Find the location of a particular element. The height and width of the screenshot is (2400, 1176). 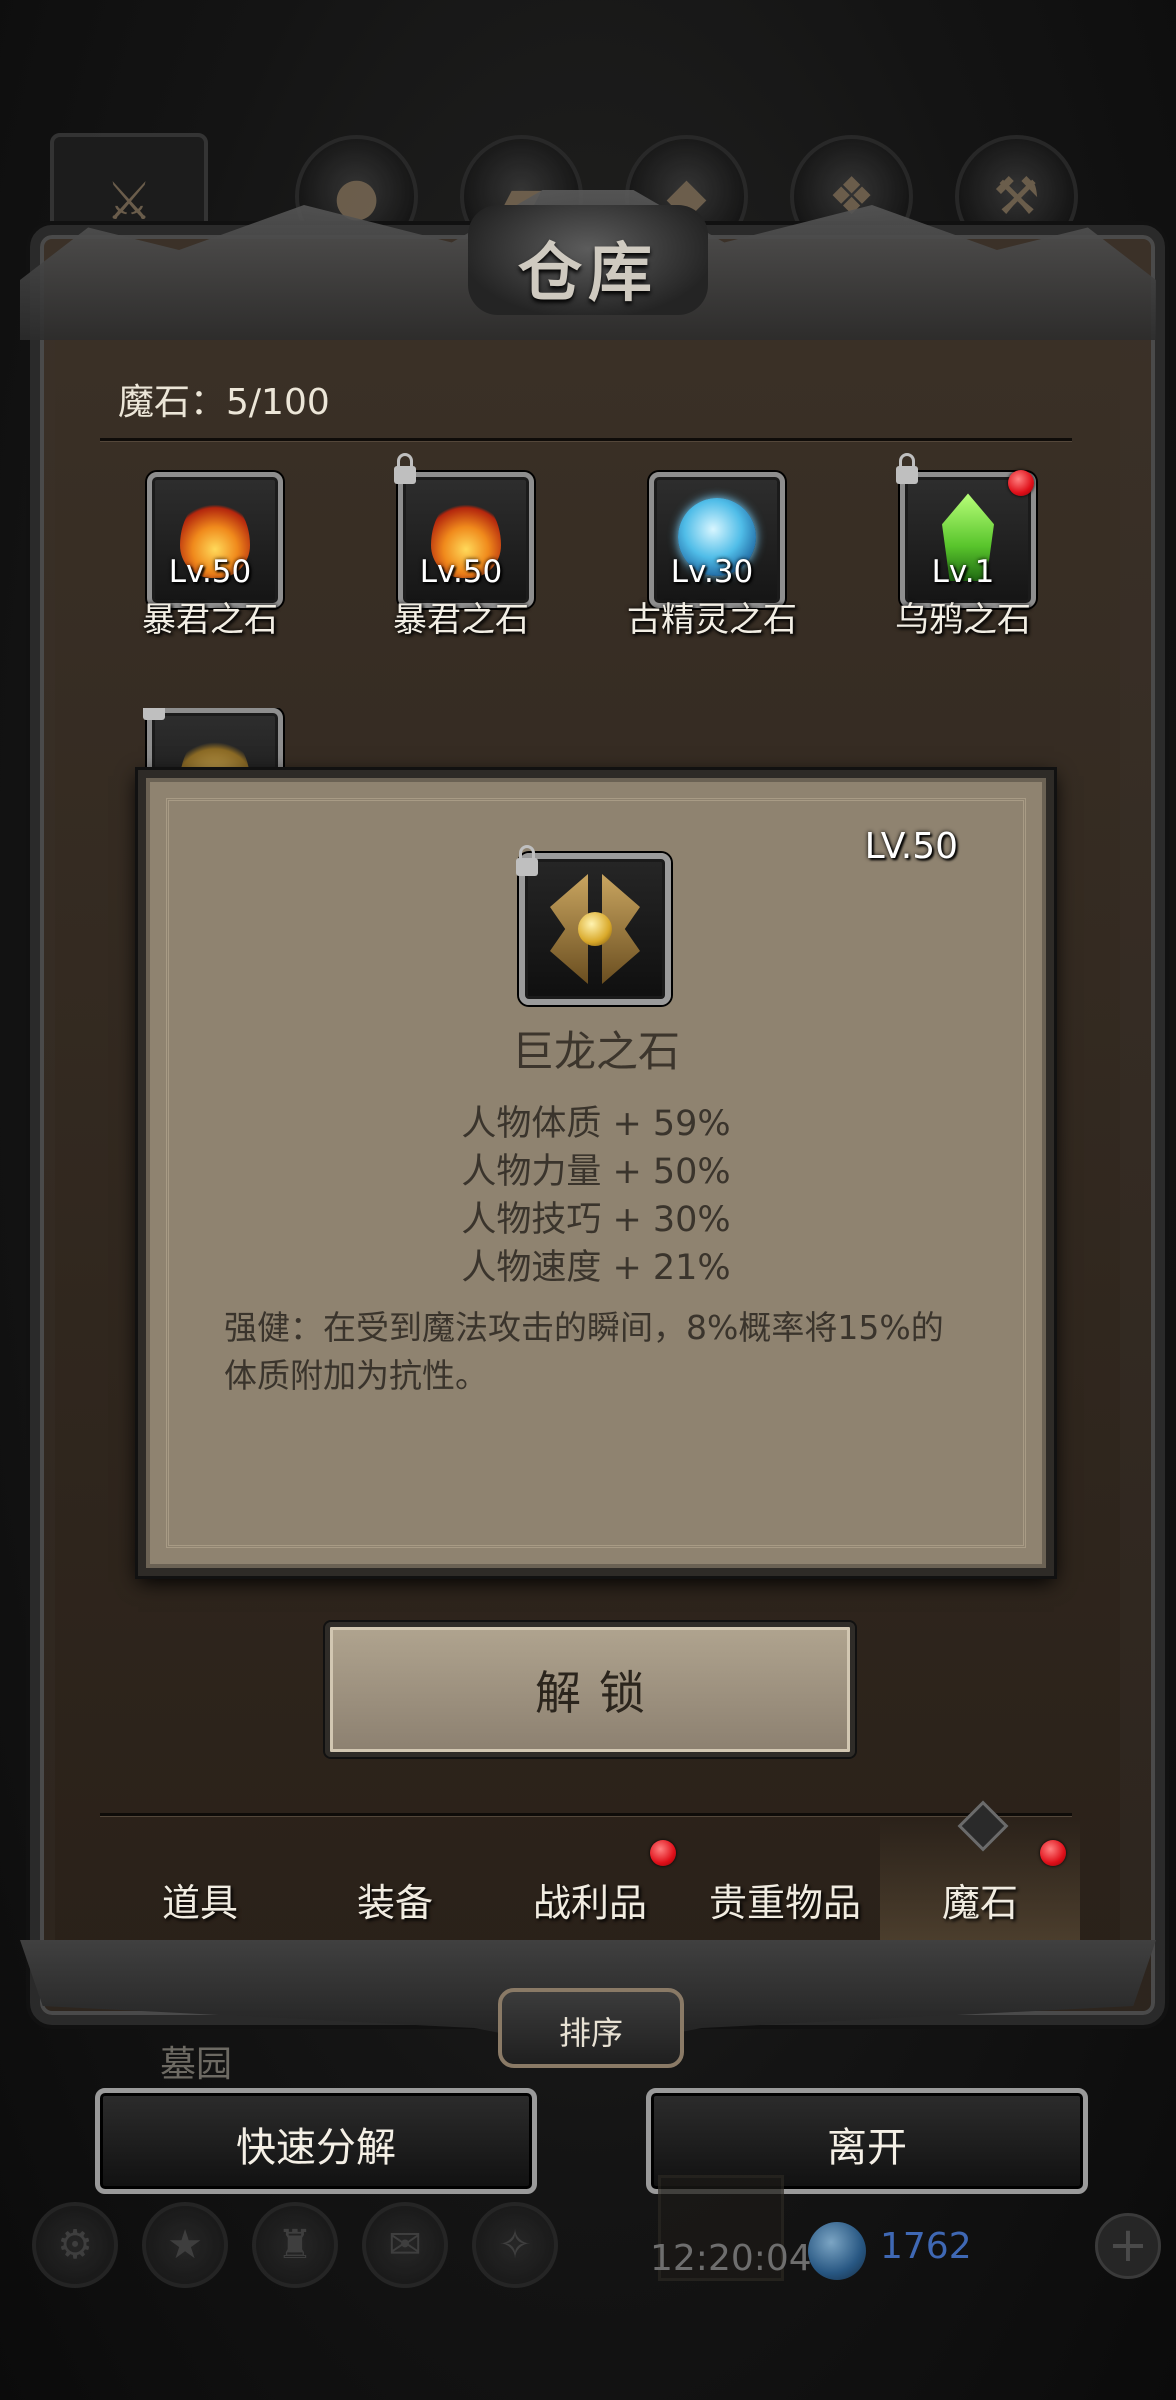

tab-label: 魔石 is located at coordinates (979, 1903).